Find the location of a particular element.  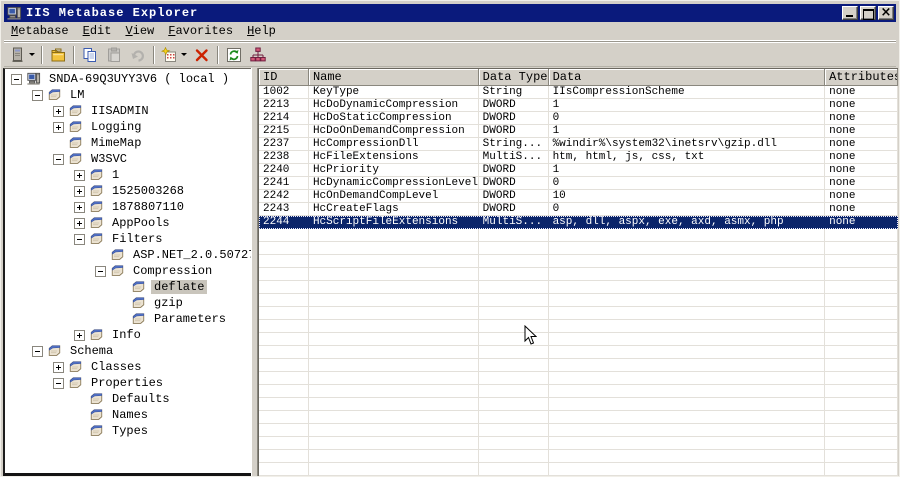

menu-item-edit: Edit is located at coordinates (97, 31).